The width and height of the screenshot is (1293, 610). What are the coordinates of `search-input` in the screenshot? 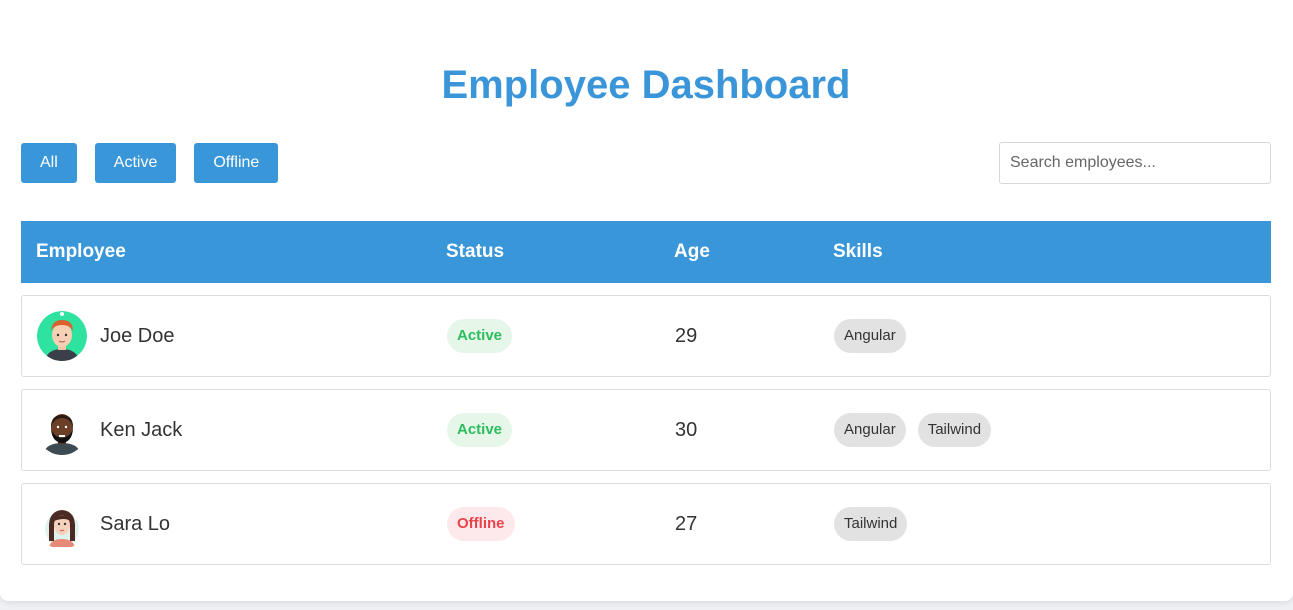 It's located at (1135, 163).